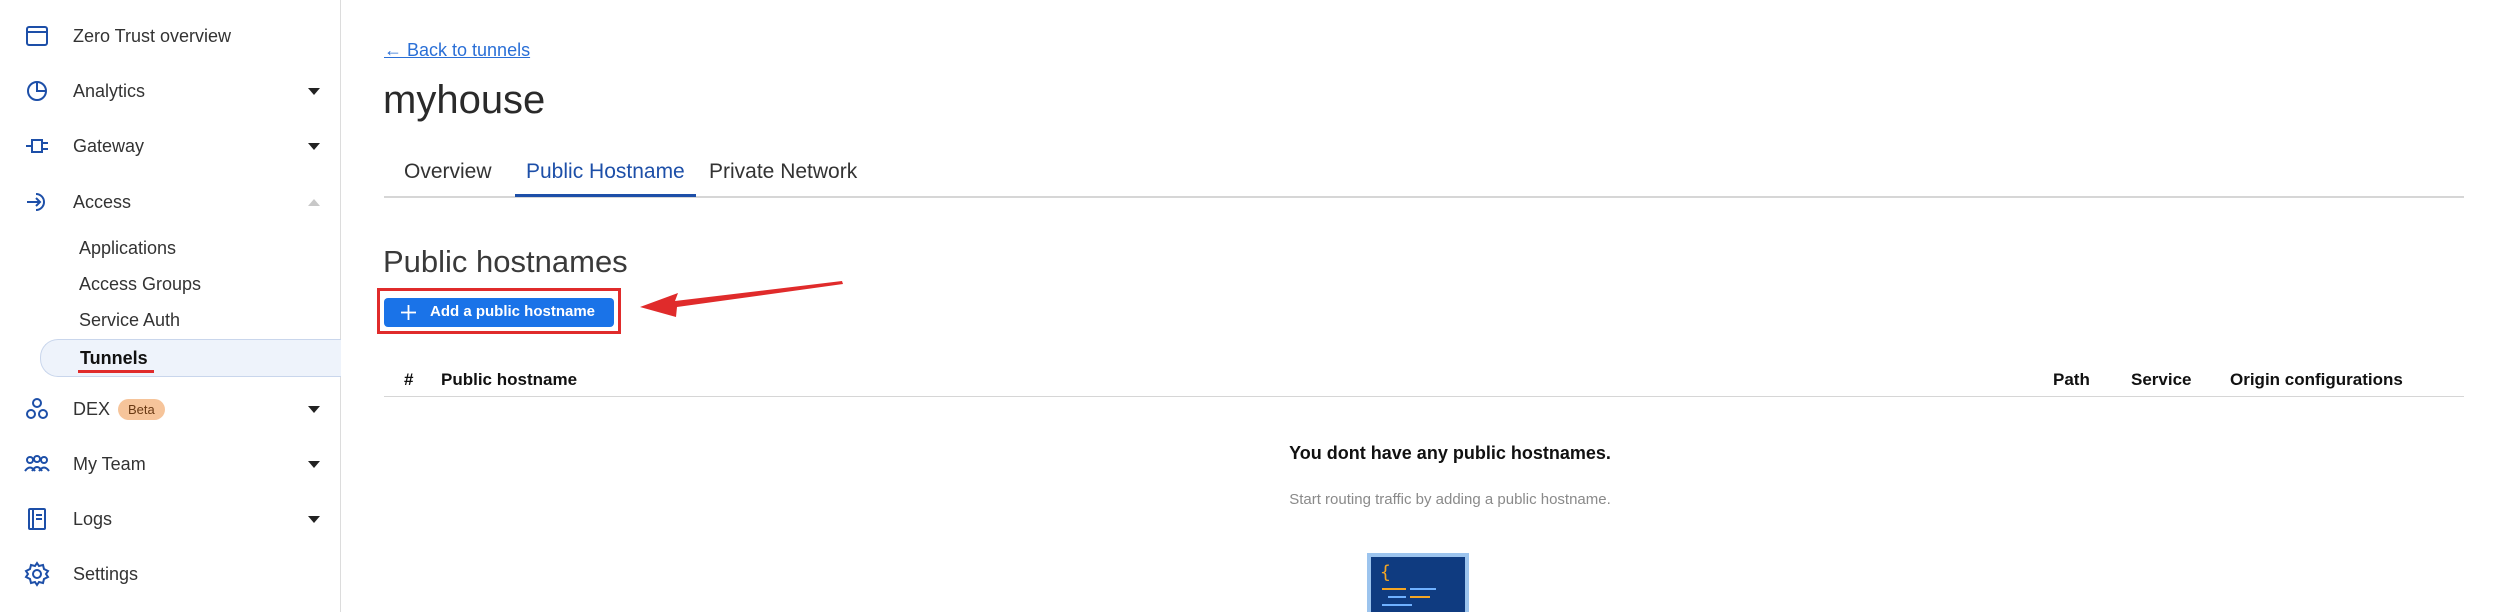  What do you see at coordinates (505, 261) in the screenshot?
I see `section-title: Public hostnames` at bounding box center [505, 261].